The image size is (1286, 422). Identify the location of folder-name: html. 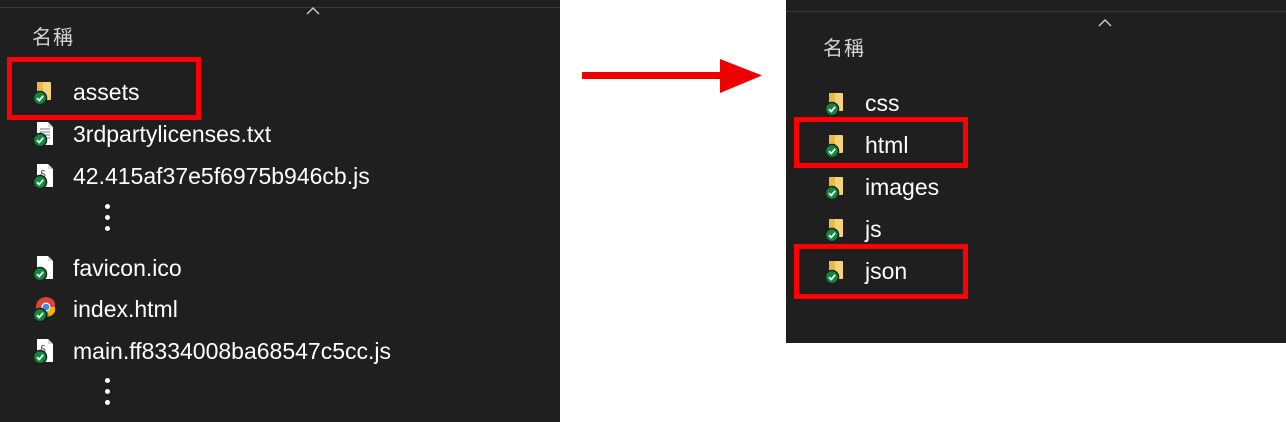
(887, 144).